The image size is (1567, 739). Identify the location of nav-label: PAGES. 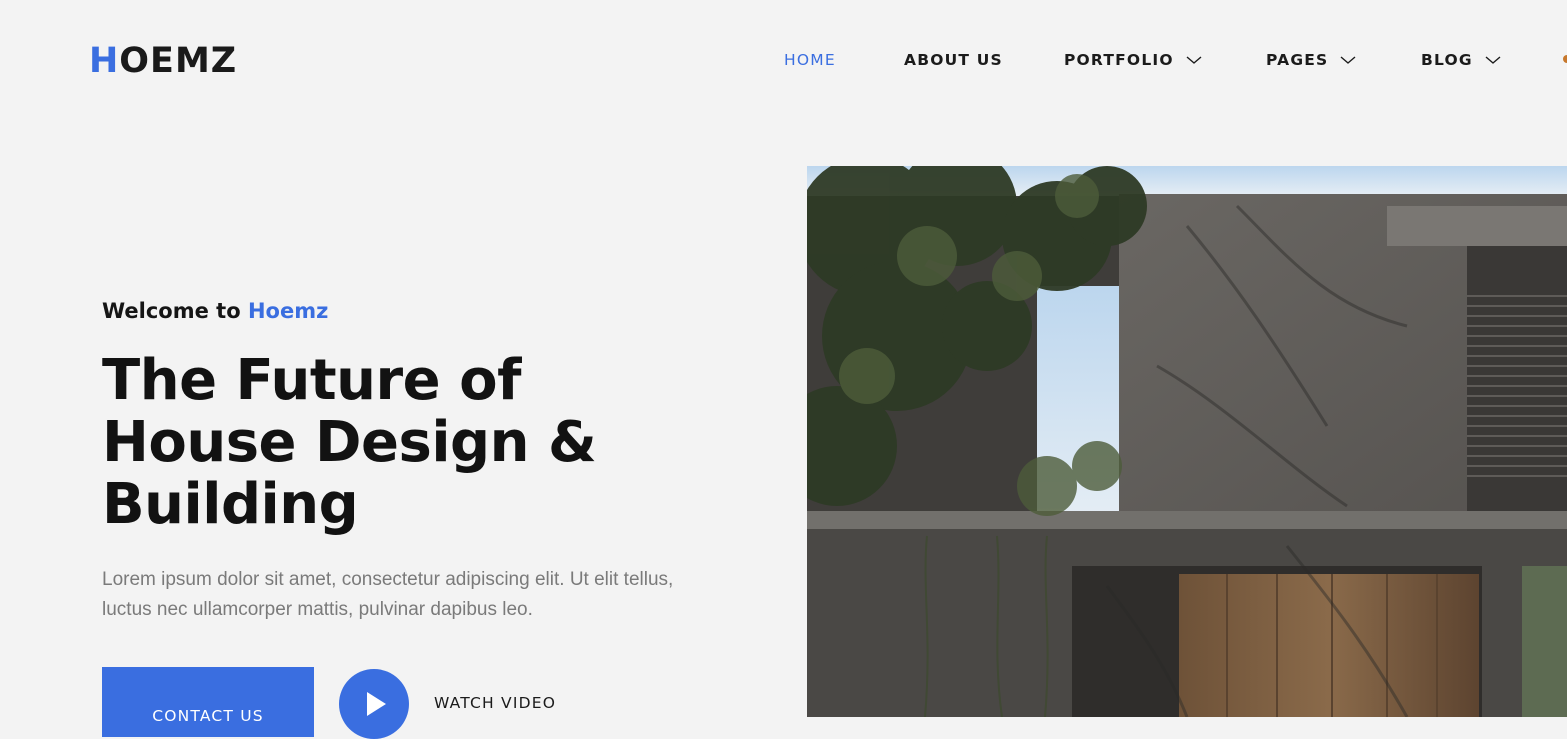
(1297, 60).